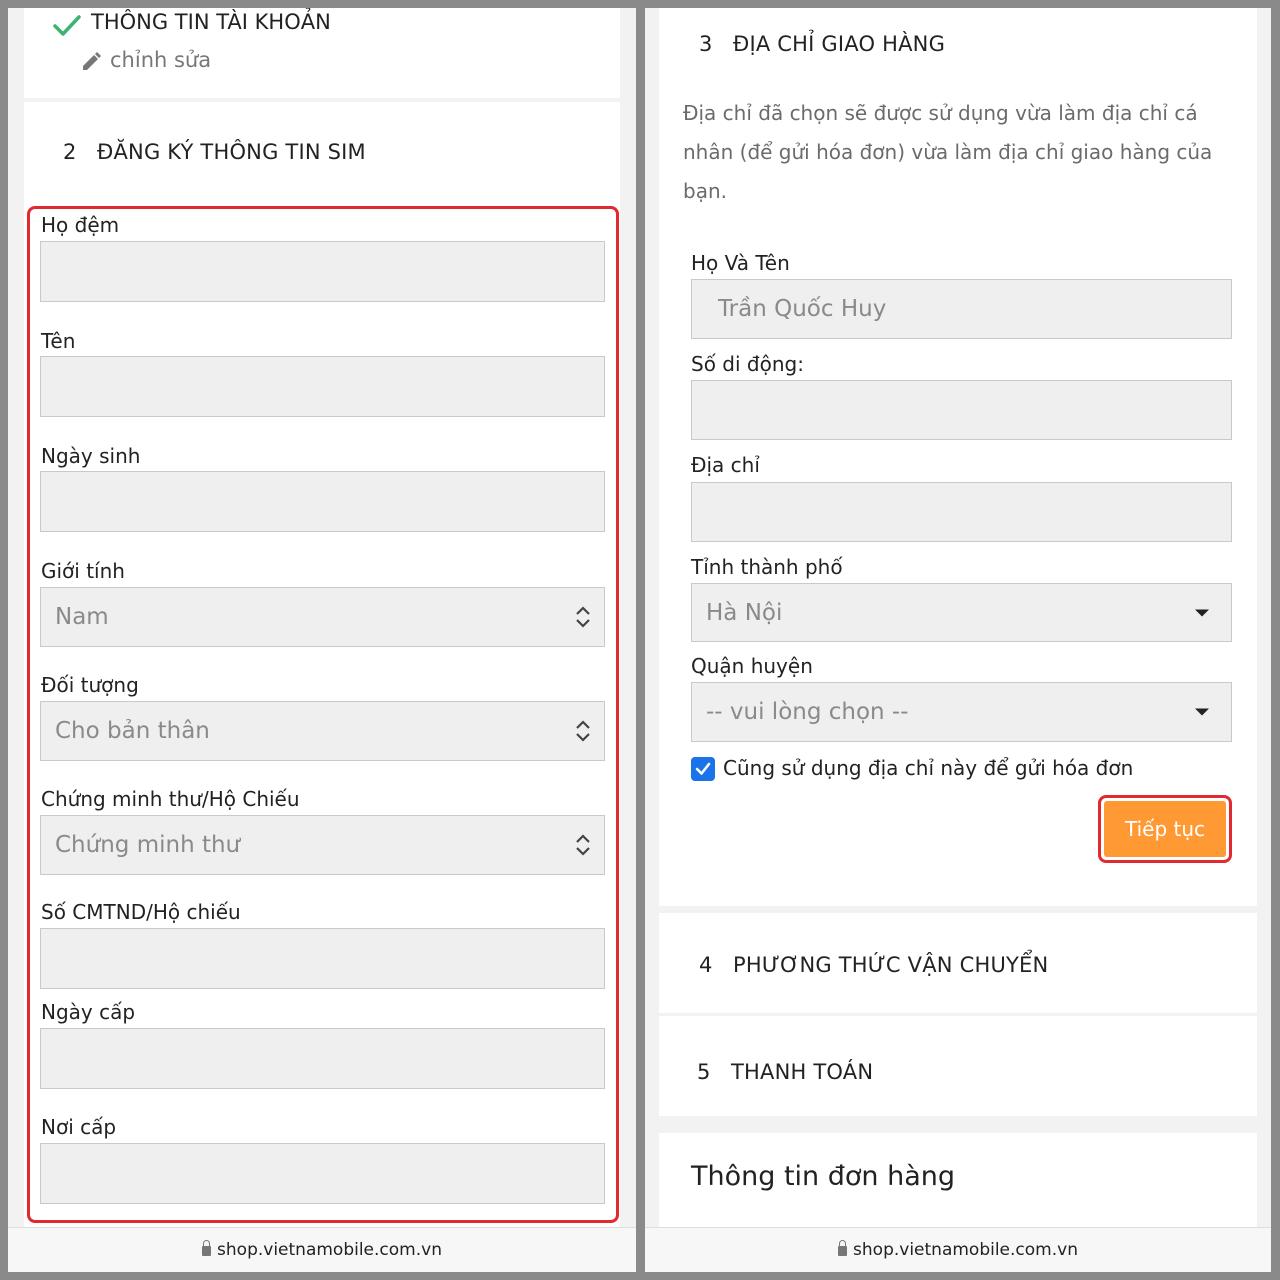 This screenshot has height=1280, width=1280. Describe the element at coordinates (802, 1072) in the screenshot. I see `payment-section-title: THANH TOÁN` at that location.